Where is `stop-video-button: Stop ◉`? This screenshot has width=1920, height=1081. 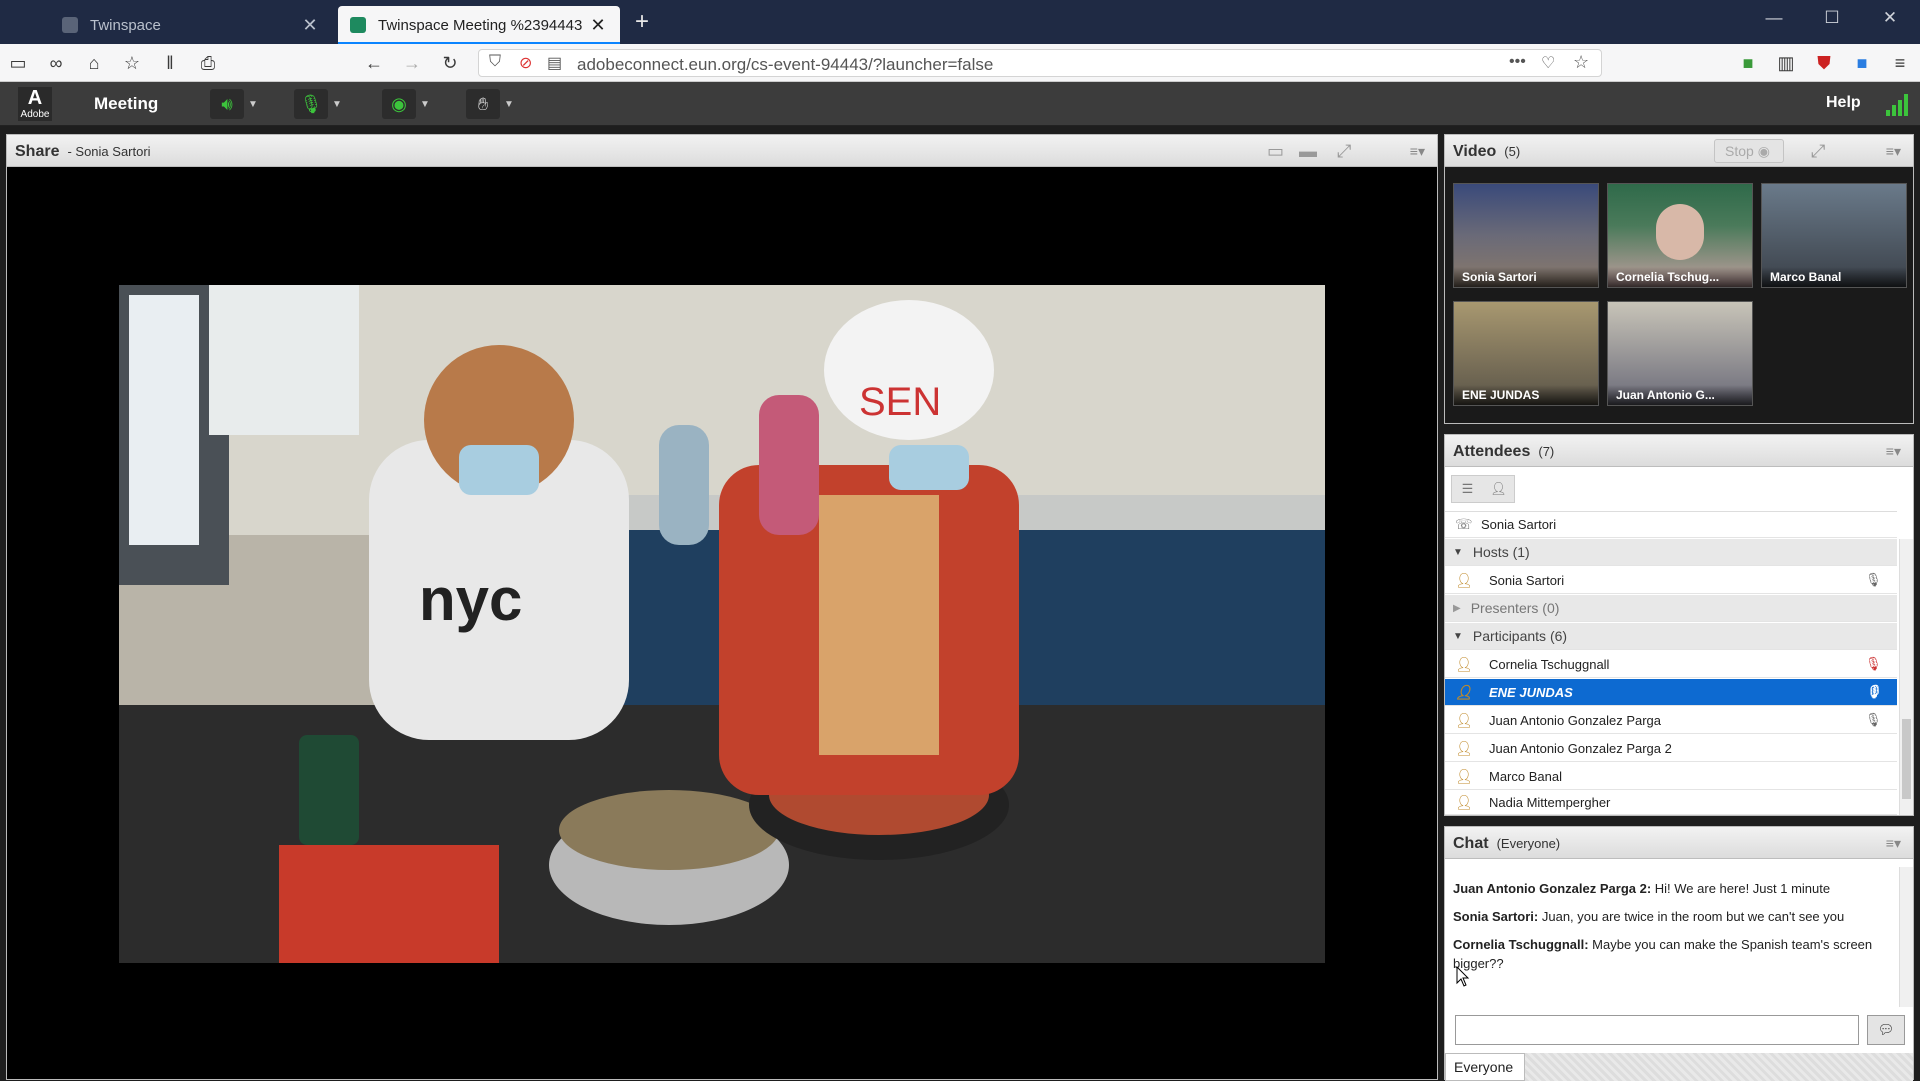 stop-video-button: Stop ◉ is located at coordinates (1749, 151).